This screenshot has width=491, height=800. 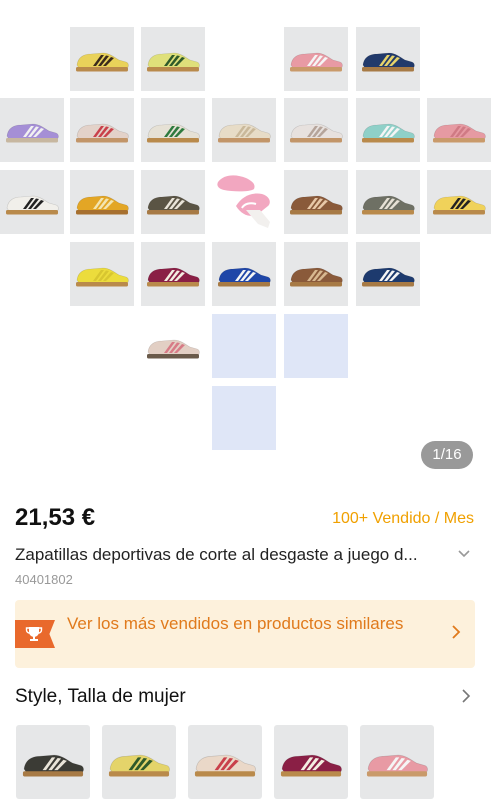 I want to click on chevron-down-icon, so click(x=464, y=555).